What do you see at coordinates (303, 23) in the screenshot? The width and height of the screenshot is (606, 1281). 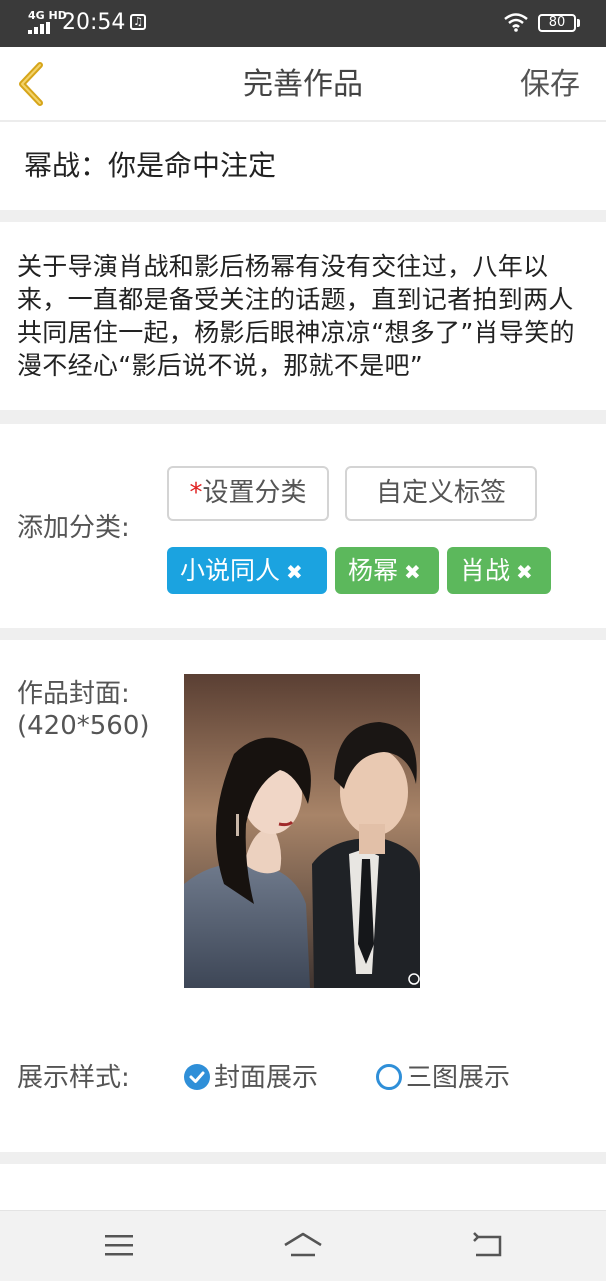 I see `status-bar: 4G HD 20:54 ♫ 80` at bounding box center [303, 23].